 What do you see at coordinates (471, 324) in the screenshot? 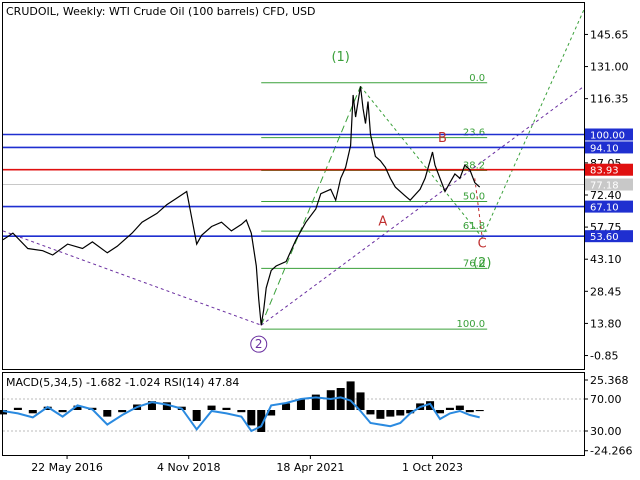
I see `fib-level-label: 100.0` at bounding box center [471, 324].